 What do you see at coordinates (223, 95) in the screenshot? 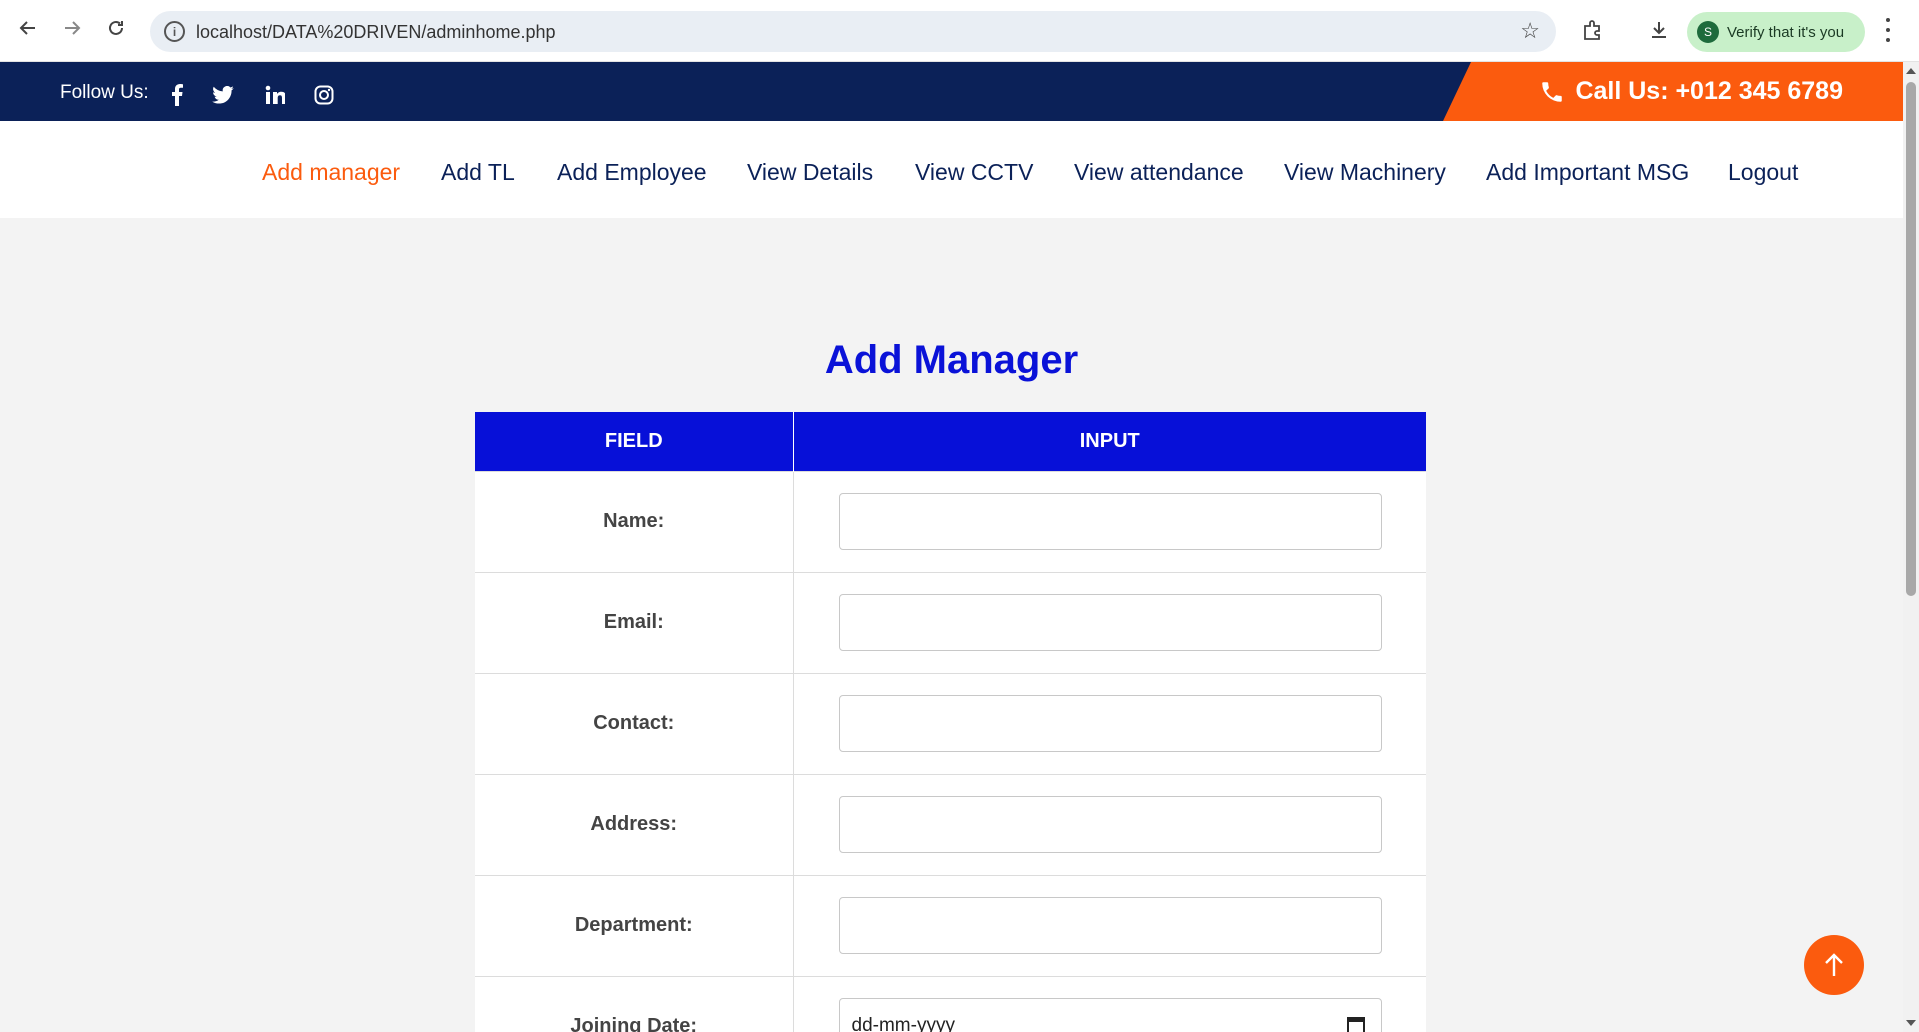
I see `twitter-icon` at bounding box center [223, 95].